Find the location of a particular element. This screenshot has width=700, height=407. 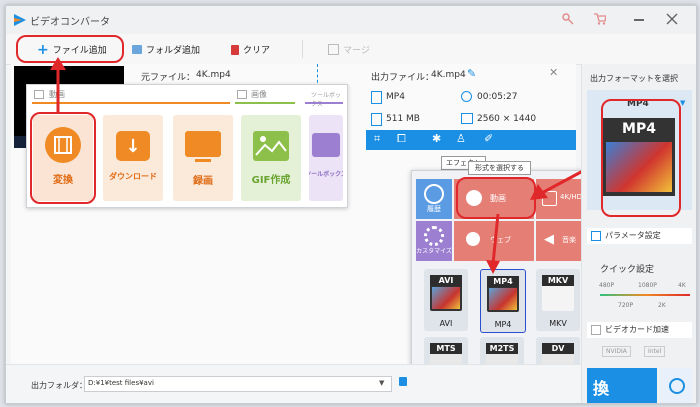

cart-icon is located at coordinates (600, 19).